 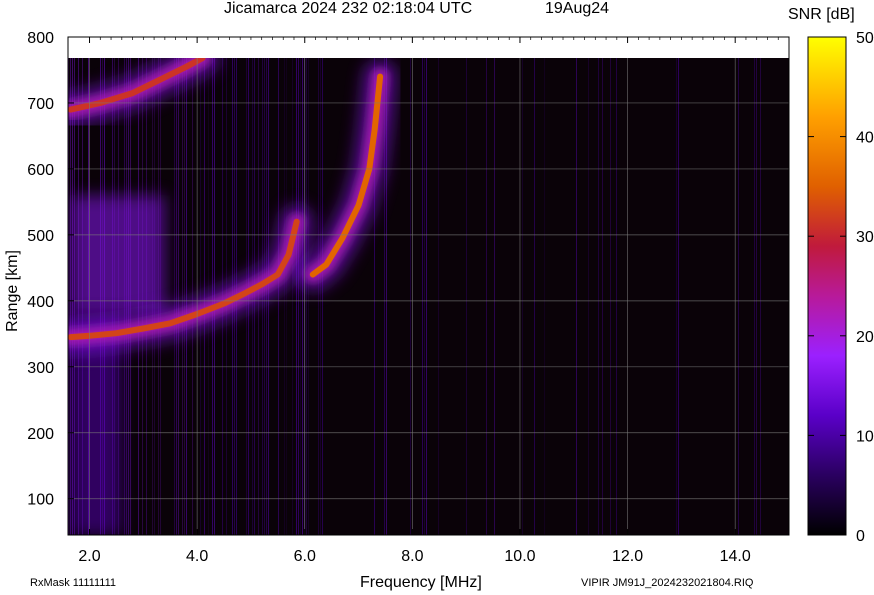 What do you see at coordinates (421, 582) in the screenshot?
I see `x-axis-label: Frequency [MHz]` at bounding box center [421, 582].